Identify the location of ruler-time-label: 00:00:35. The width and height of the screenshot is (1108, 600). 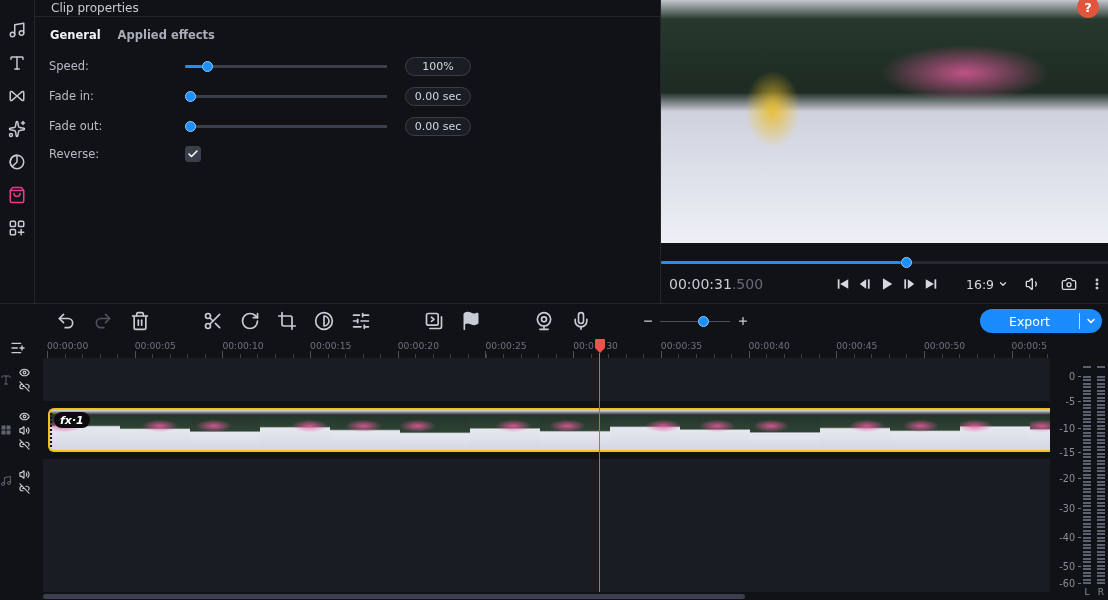
(681, 346).